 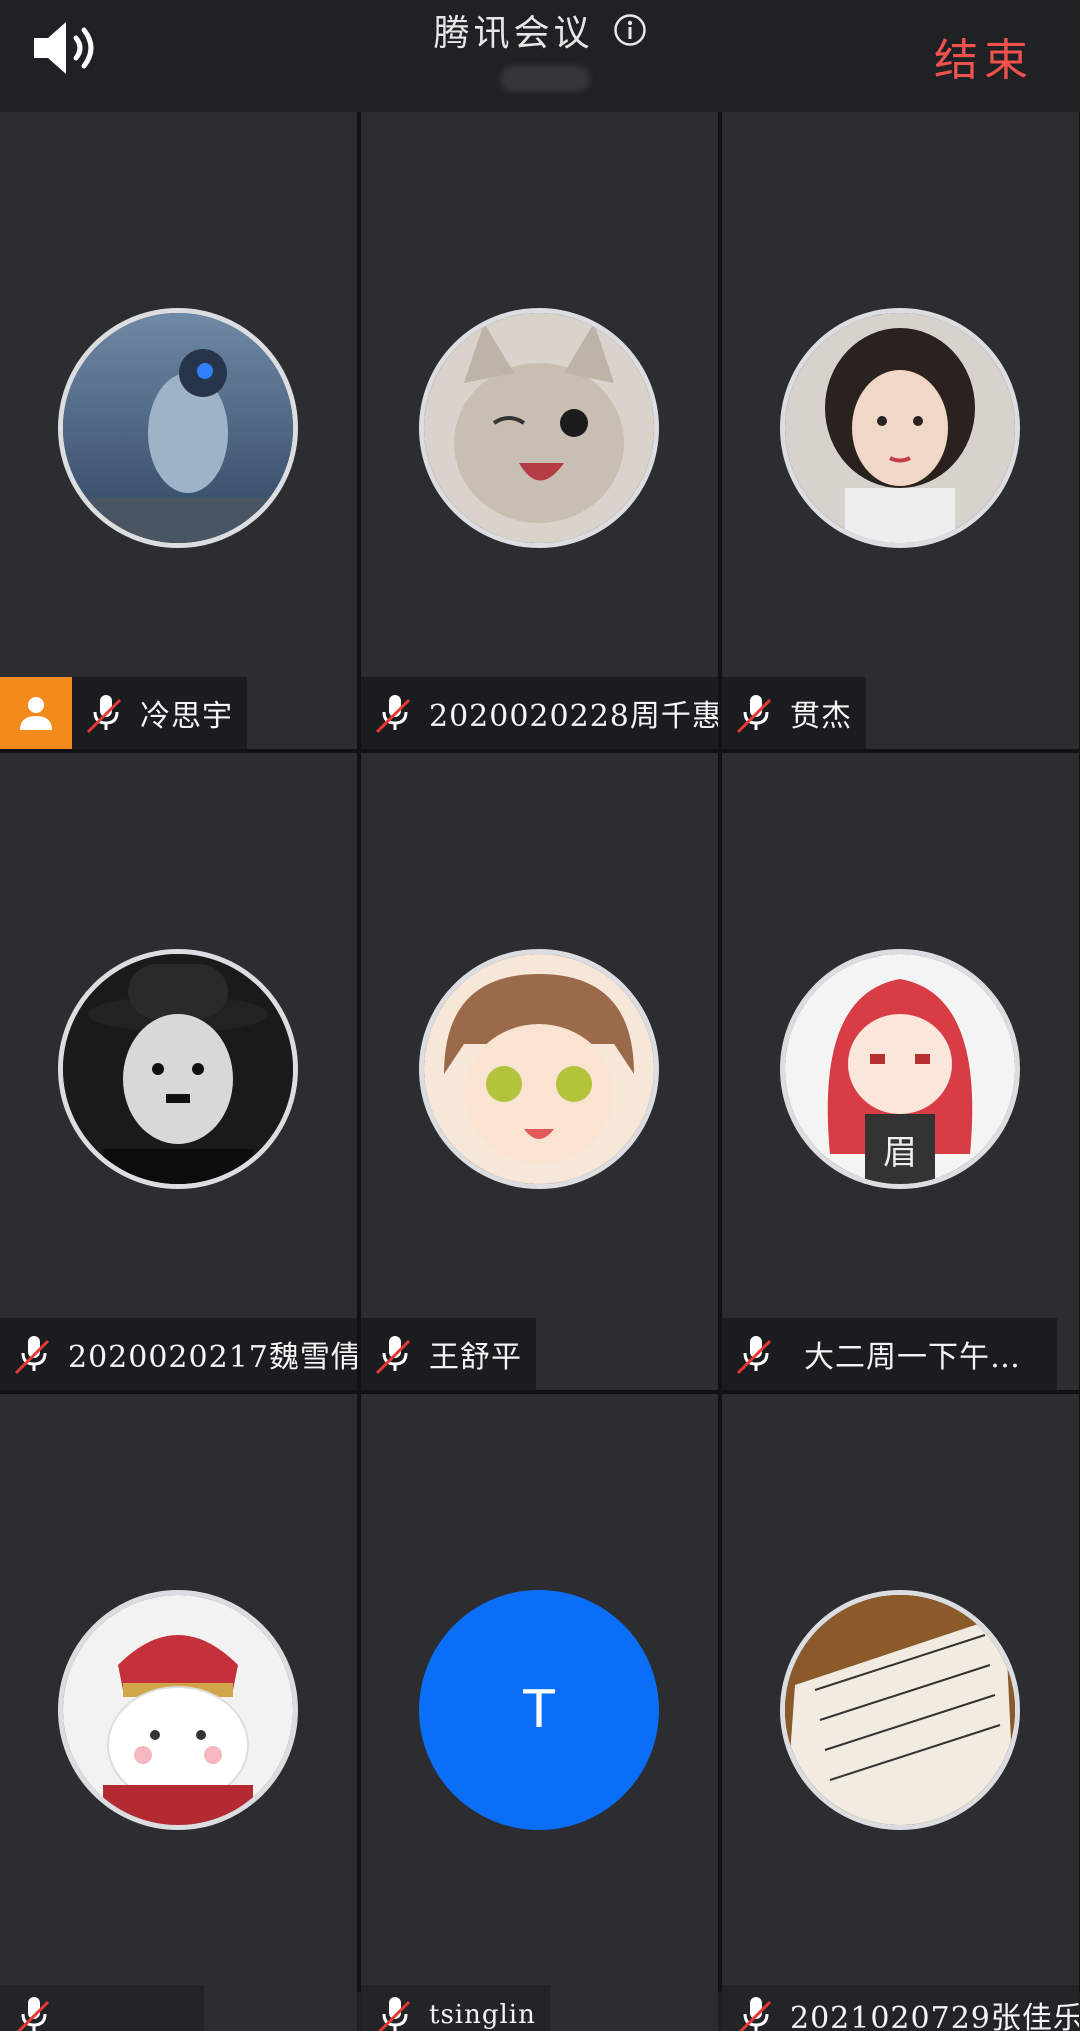 I want to click on host-badge, so click(x=36, y=713).